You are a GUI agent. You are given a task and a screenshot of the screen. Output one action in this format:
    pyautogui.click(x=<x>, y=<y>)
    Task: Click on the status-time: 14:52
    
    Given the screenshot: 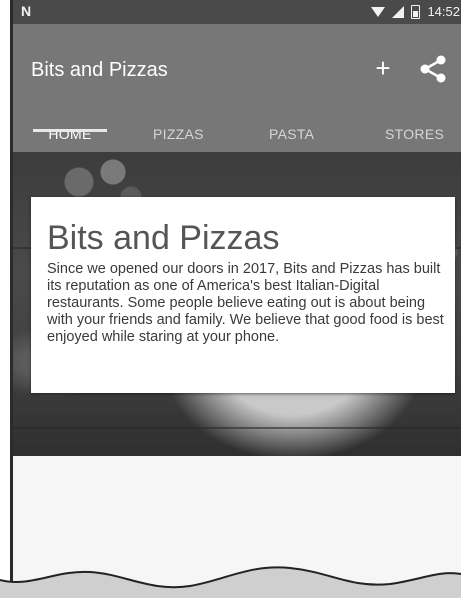 What is the action you would take?
    pyautogui.click(x=443, y=11)
    